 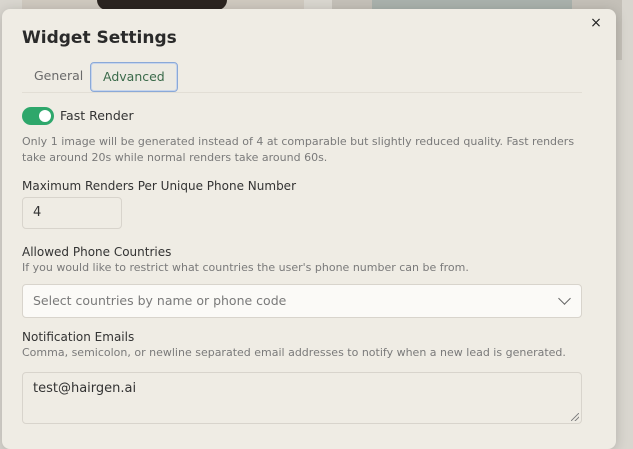 What do you see at coordinates (160, 300) in the screenshot?
I see `countries-select-placeholder: Select countries by name or phone code` at bounding box center [160, 300].